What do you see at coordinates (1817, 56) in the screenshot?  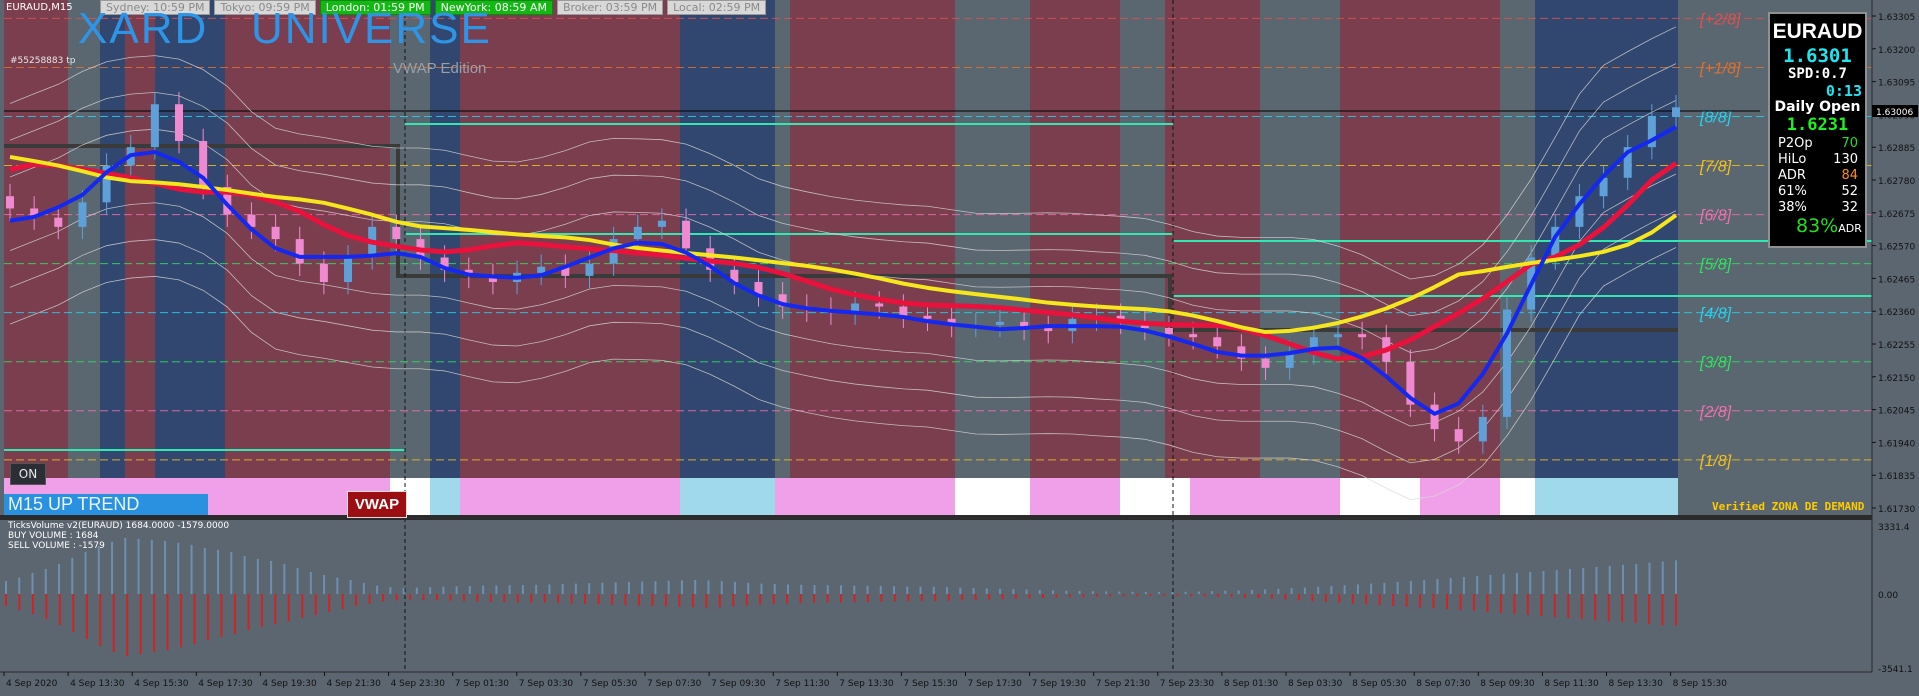 I see `info-price: 1.6301` at bounding box center [1817, 56].